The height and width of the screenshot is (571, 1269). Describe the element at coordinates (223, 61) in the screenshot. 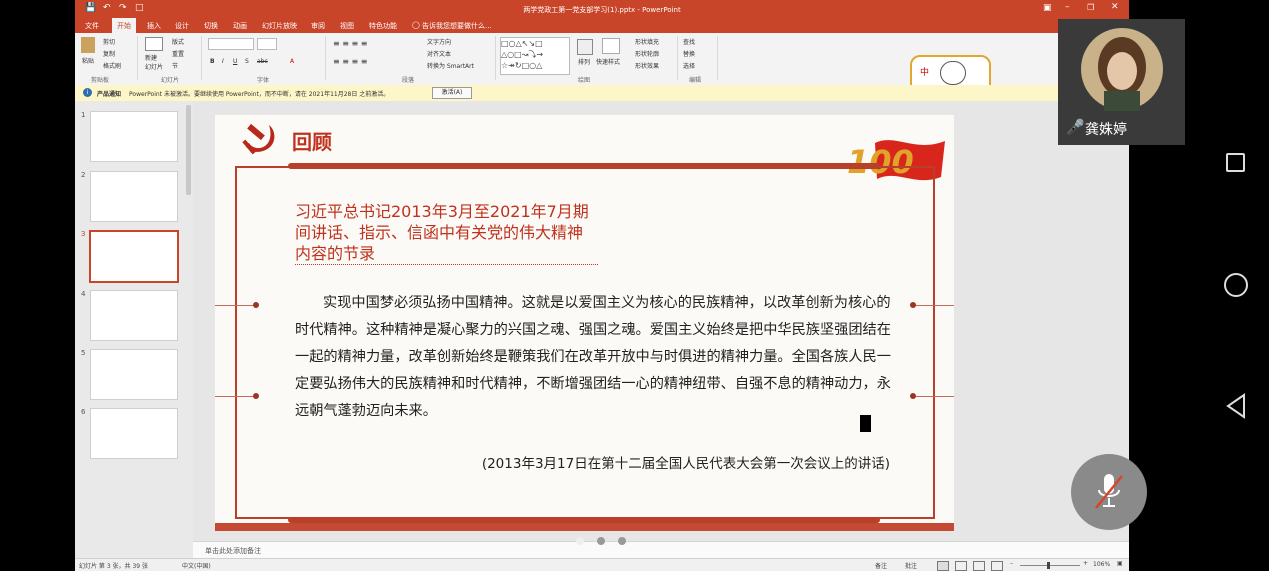

I see `italic-icon: I` at that location.